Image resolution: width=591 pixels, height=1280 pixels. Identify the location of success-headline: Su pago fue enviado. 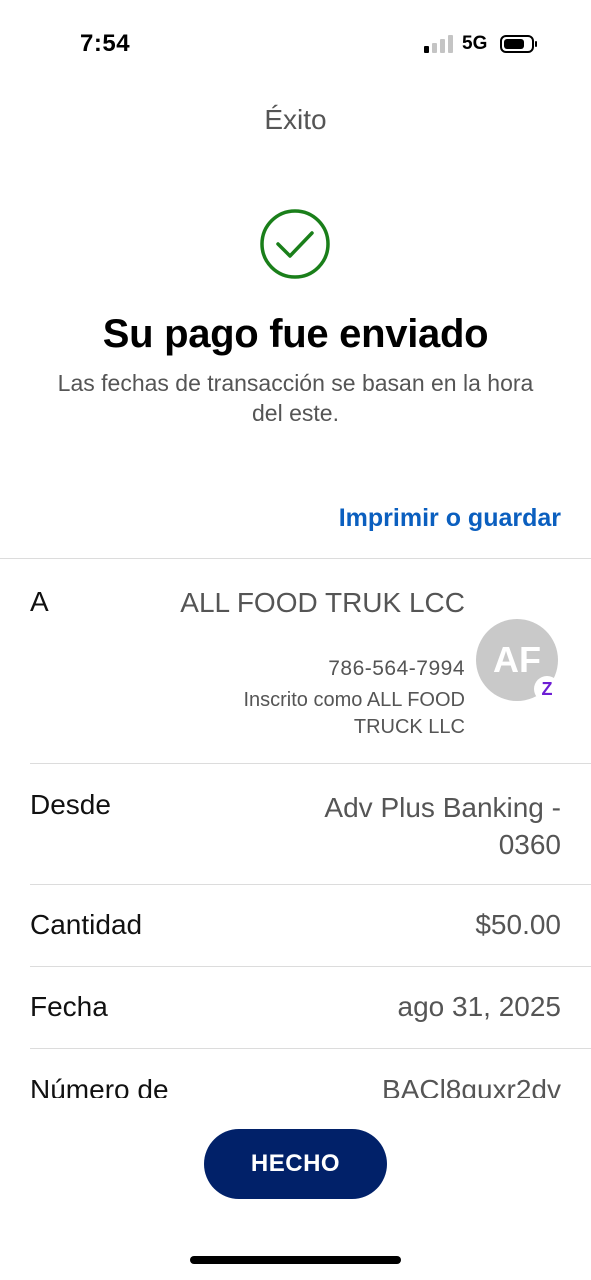
(295, 334).